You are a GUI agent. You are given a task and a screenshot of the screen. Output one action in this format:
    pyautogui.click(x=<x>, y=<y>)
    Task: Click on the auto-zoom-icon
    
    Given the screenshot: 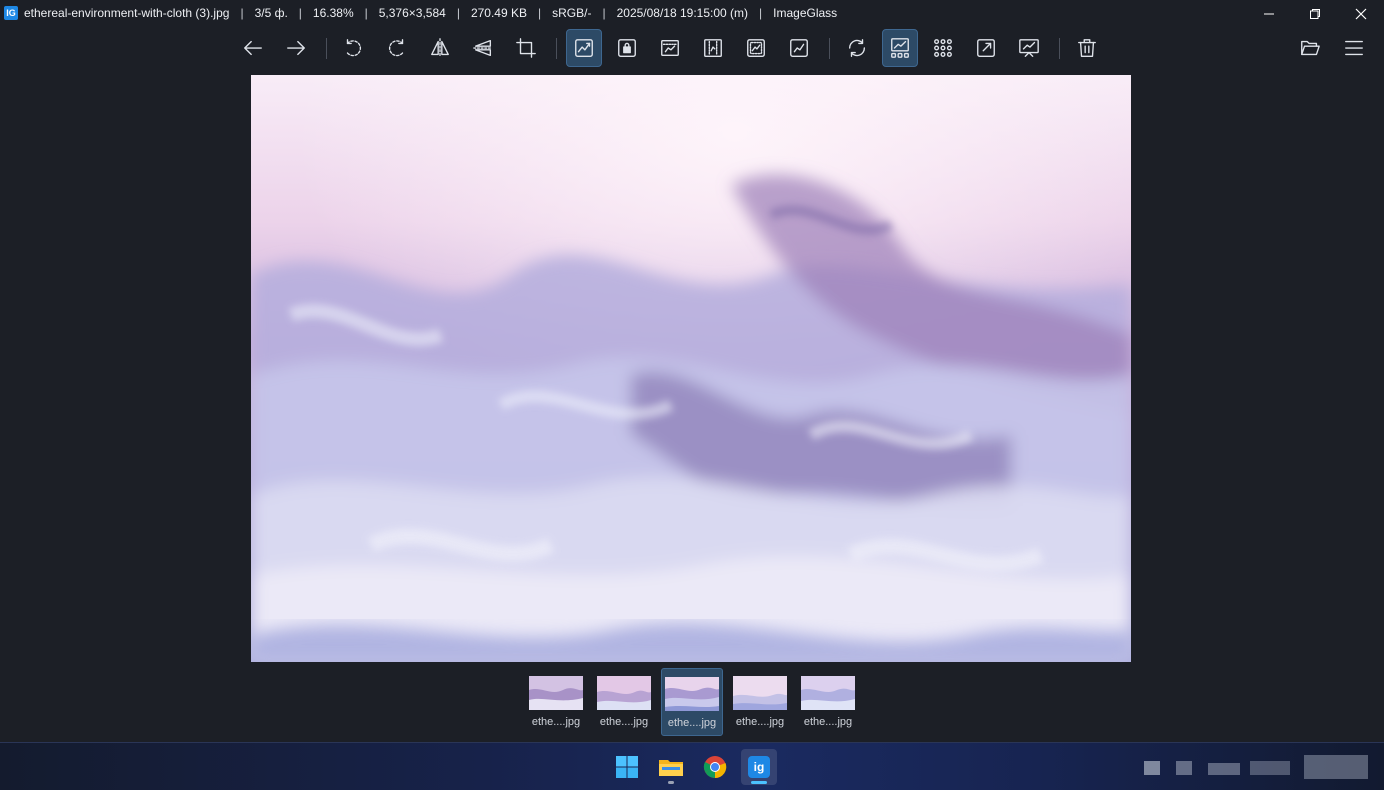 What is the action you would take?
    pyautogui.click(x=584, y=48)
    